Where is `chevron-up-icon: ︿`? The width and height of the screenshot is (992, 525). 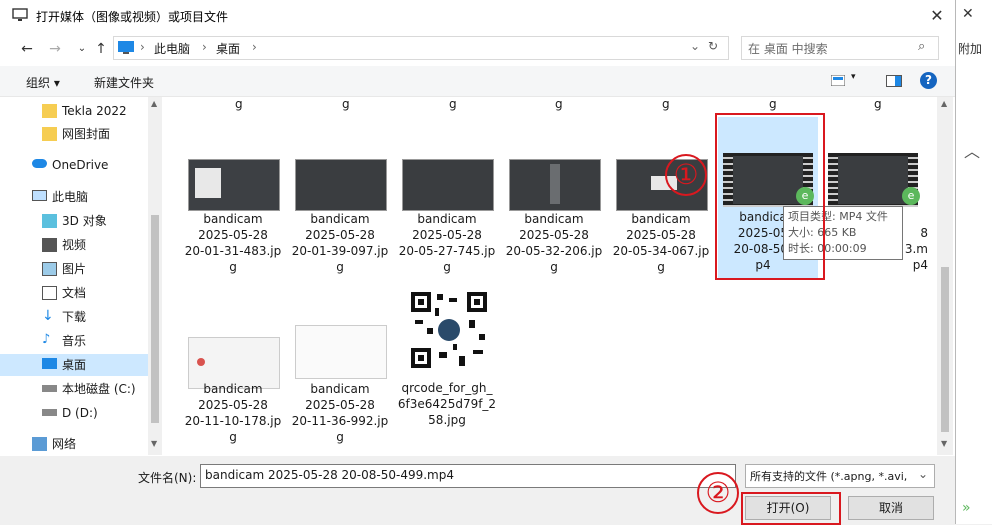
chevron-up-icon: ︿ is located at coordinates (972, 150).